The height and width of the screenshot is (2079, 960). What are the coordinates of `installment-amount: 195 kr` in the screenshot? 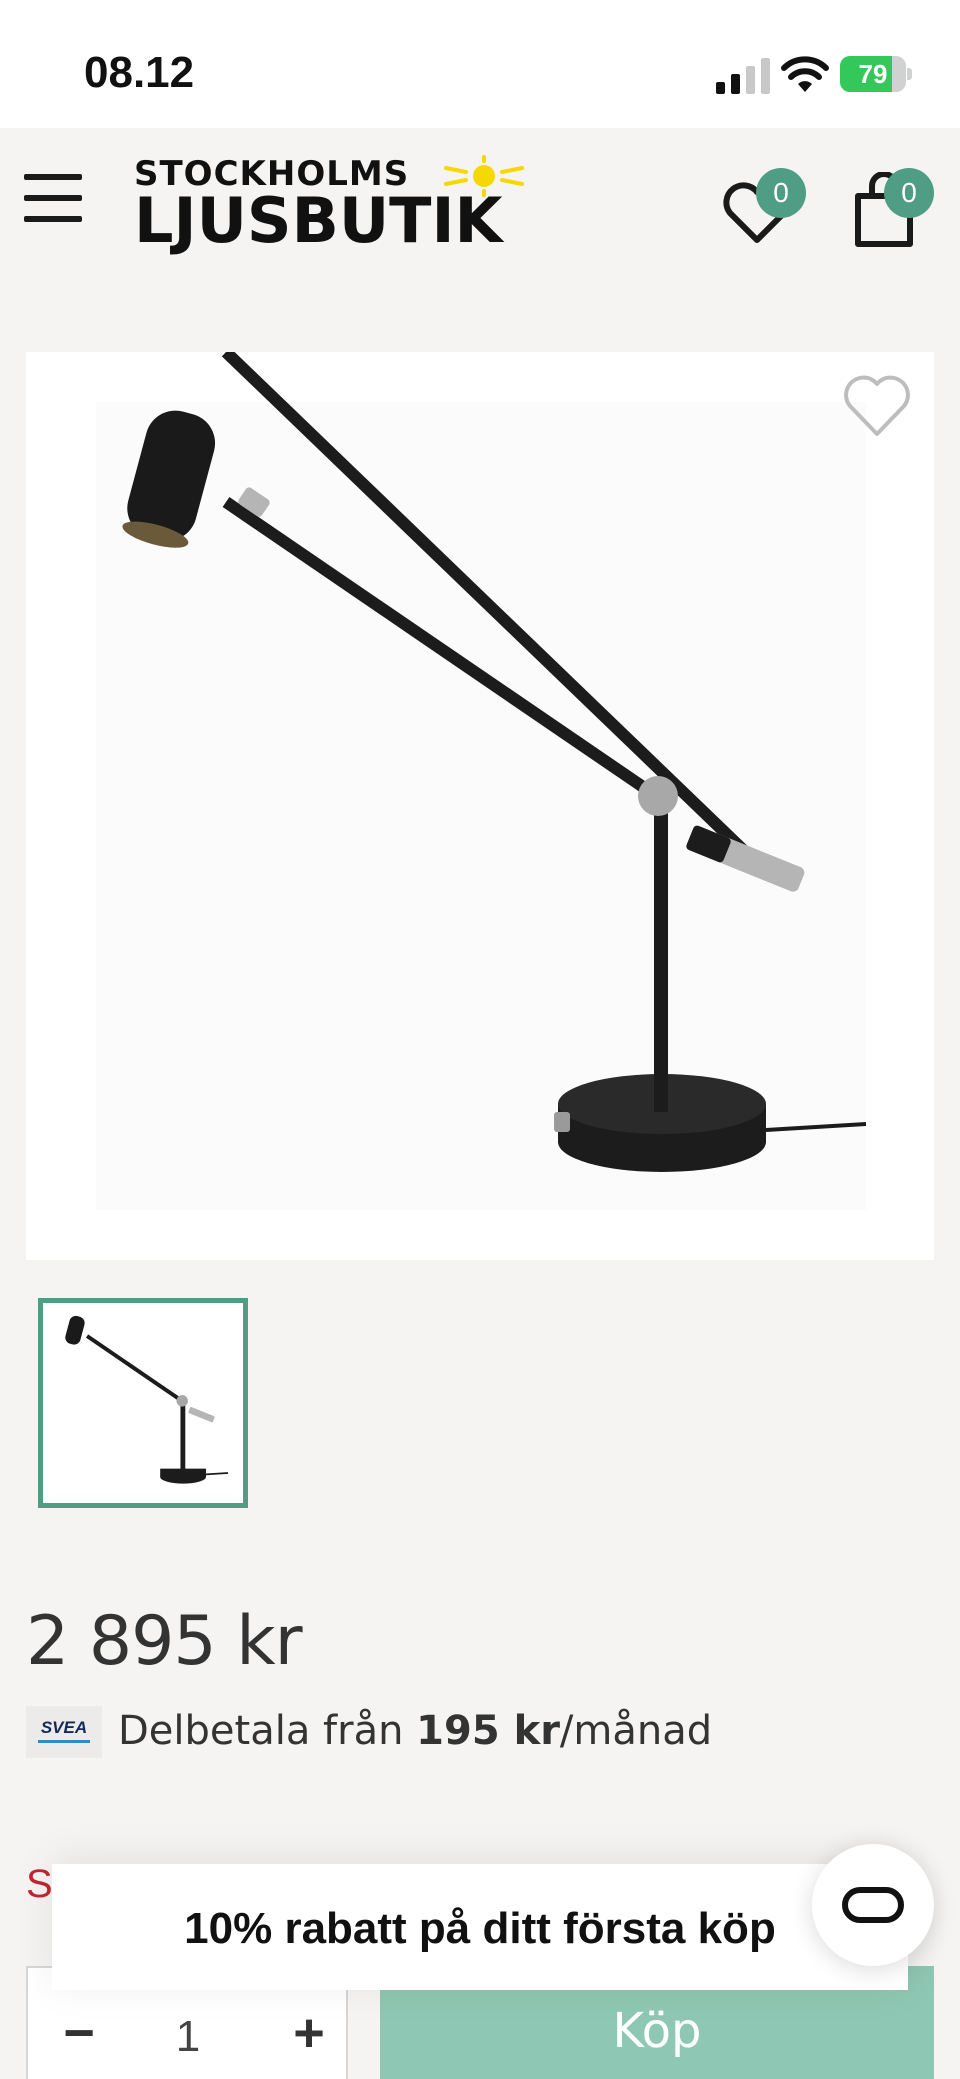 It's located at (488, 1731).